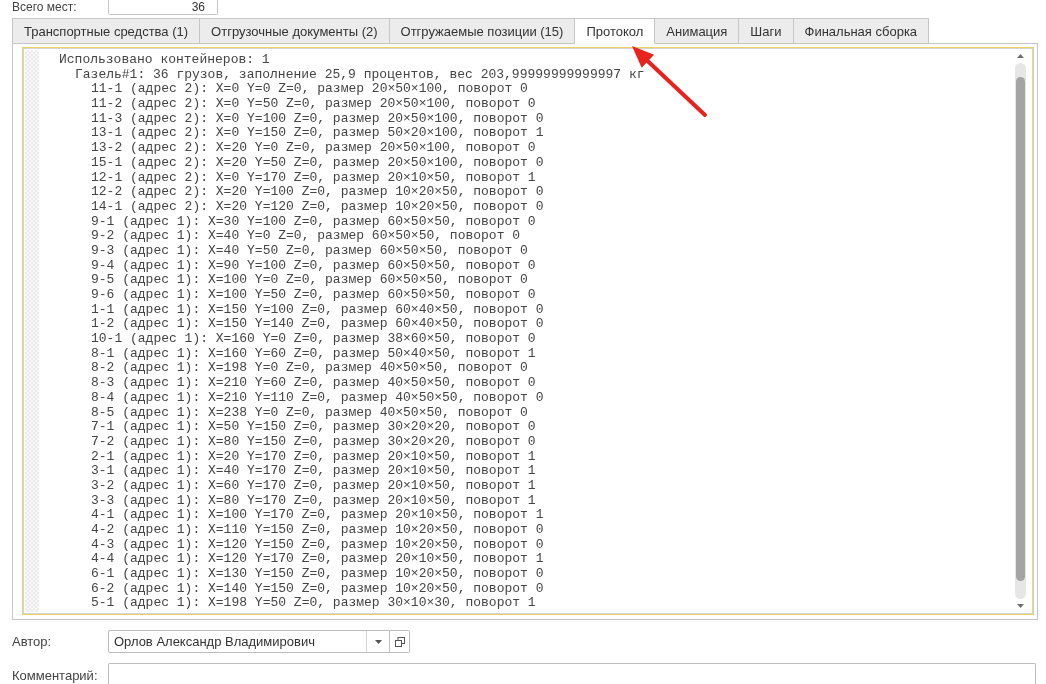 This screenshot has width=1046, height=684. I want to click on tab: Финальная сборка, so click(861, 31).